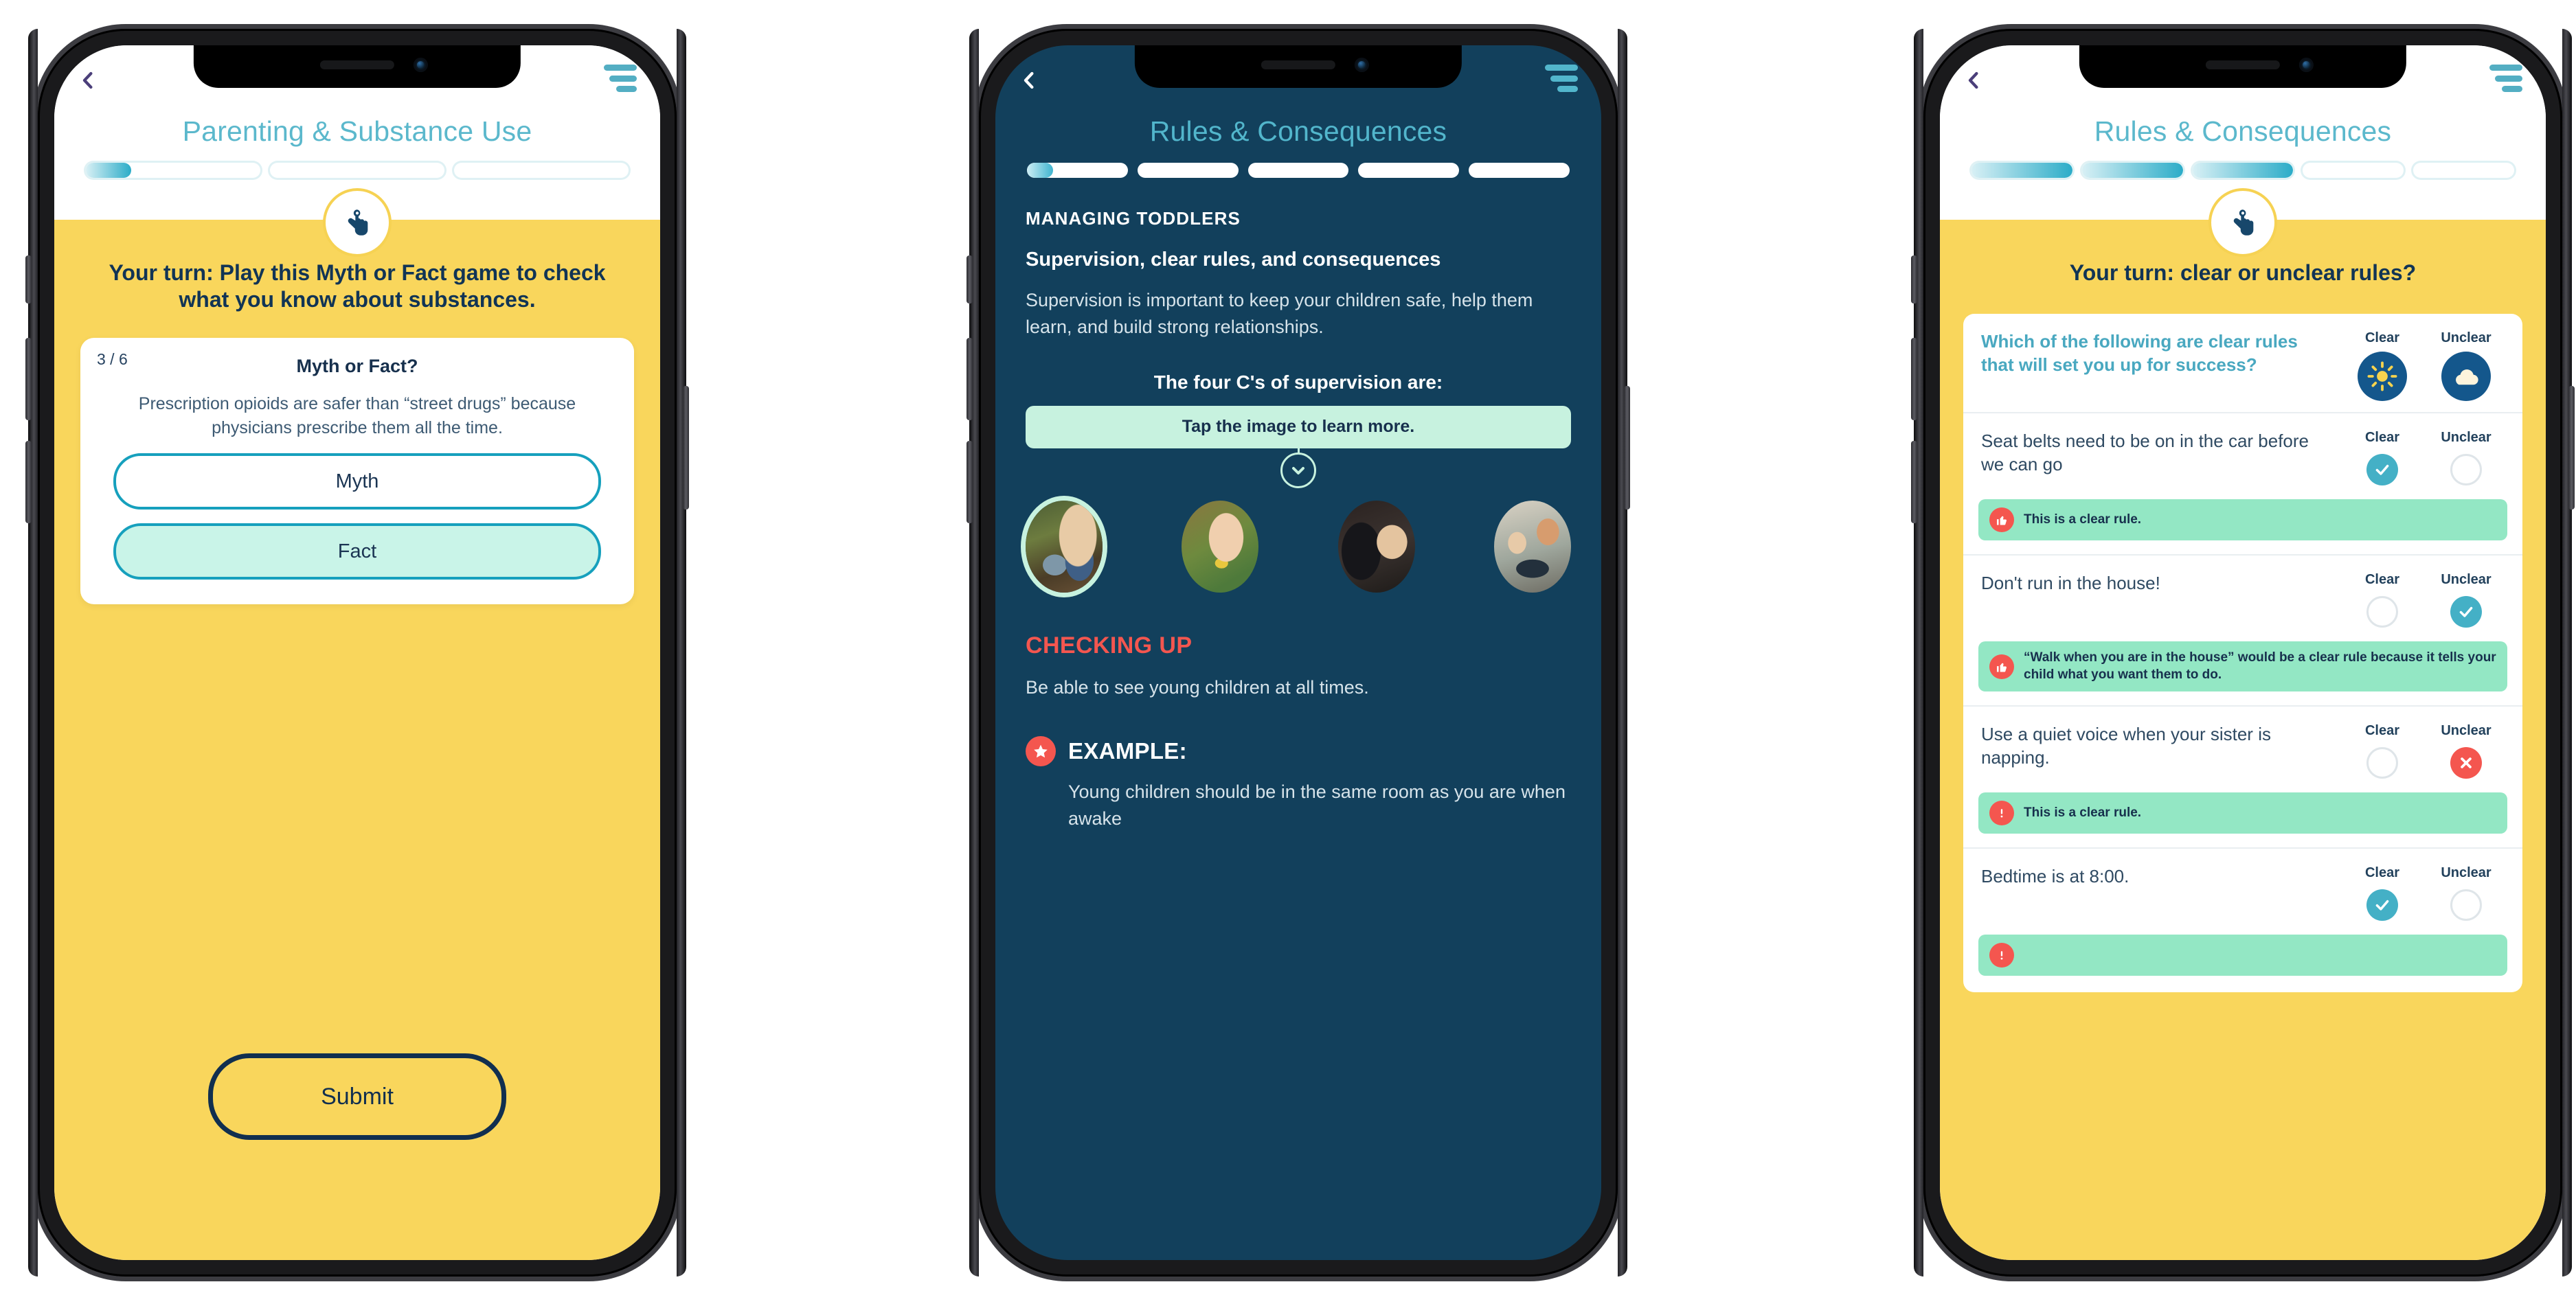 This screenshot has height=1304, width=2576. Describe the element at coordinates (1532, 546) in the screenshot. I see `mother-with-two-children-tablet-photo` at that location.